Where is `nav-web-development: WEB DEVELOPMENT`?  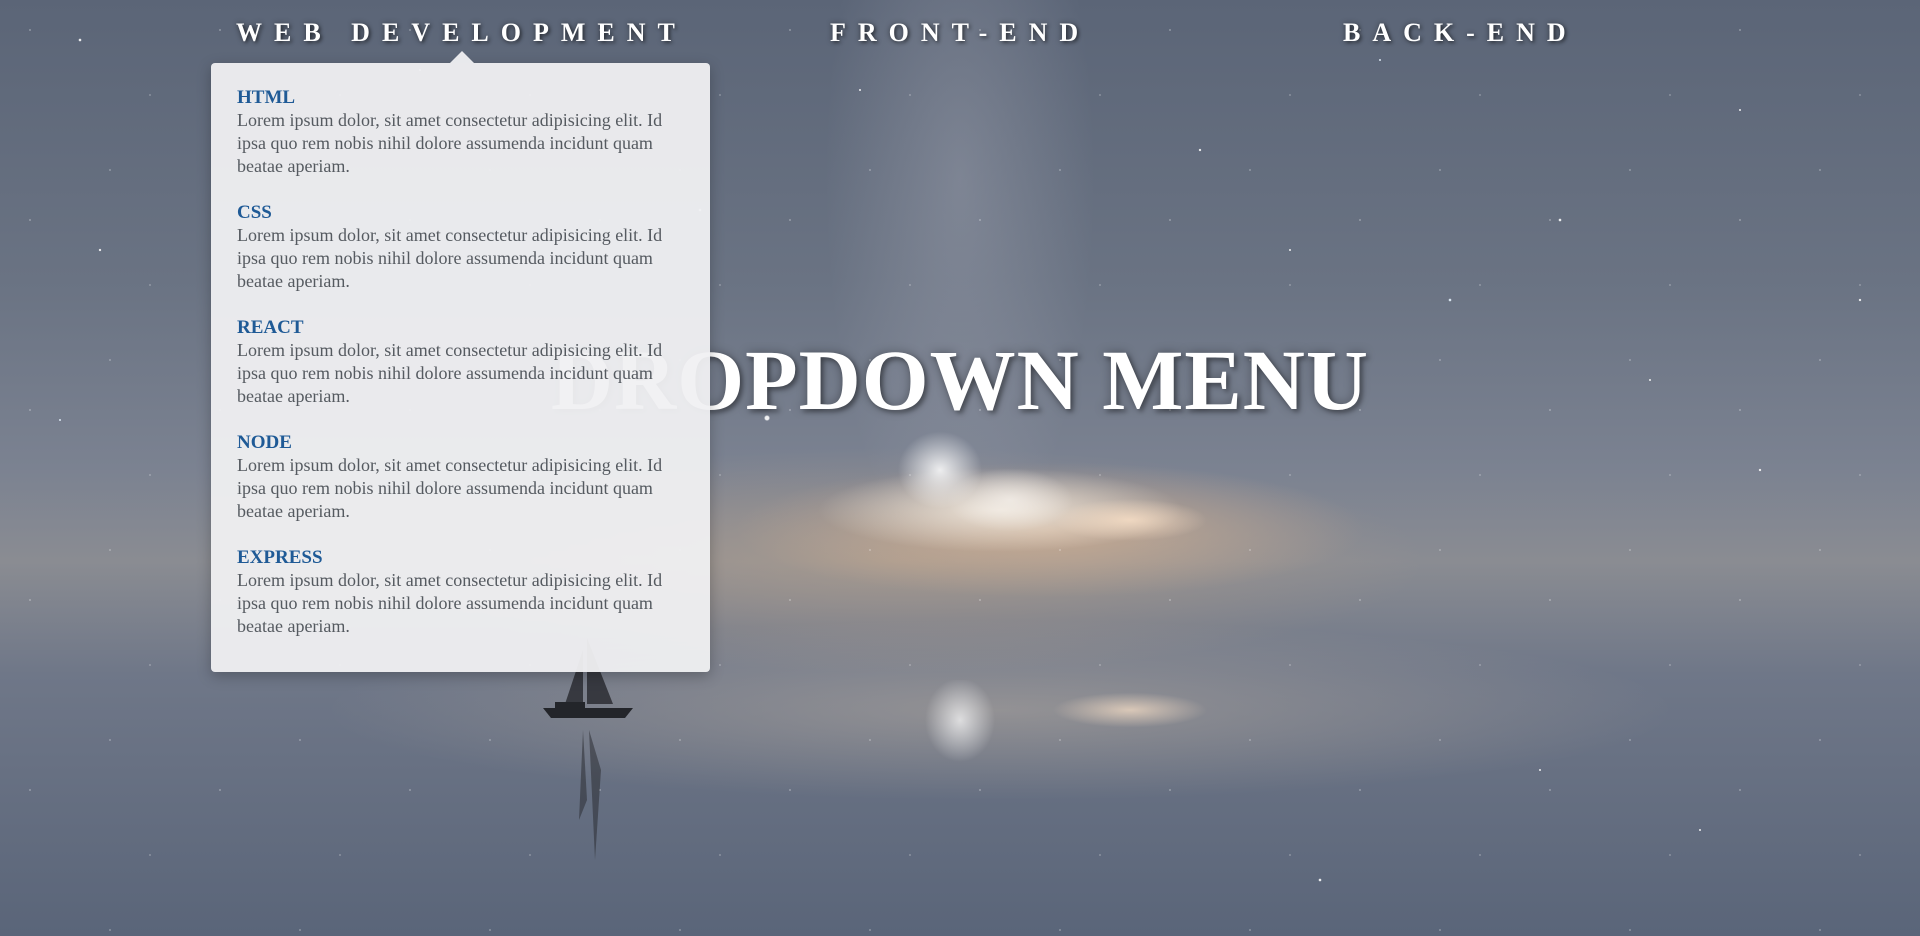 nav-web-development: WEB DEVELOPMENT is located at coordinates (461, 33).